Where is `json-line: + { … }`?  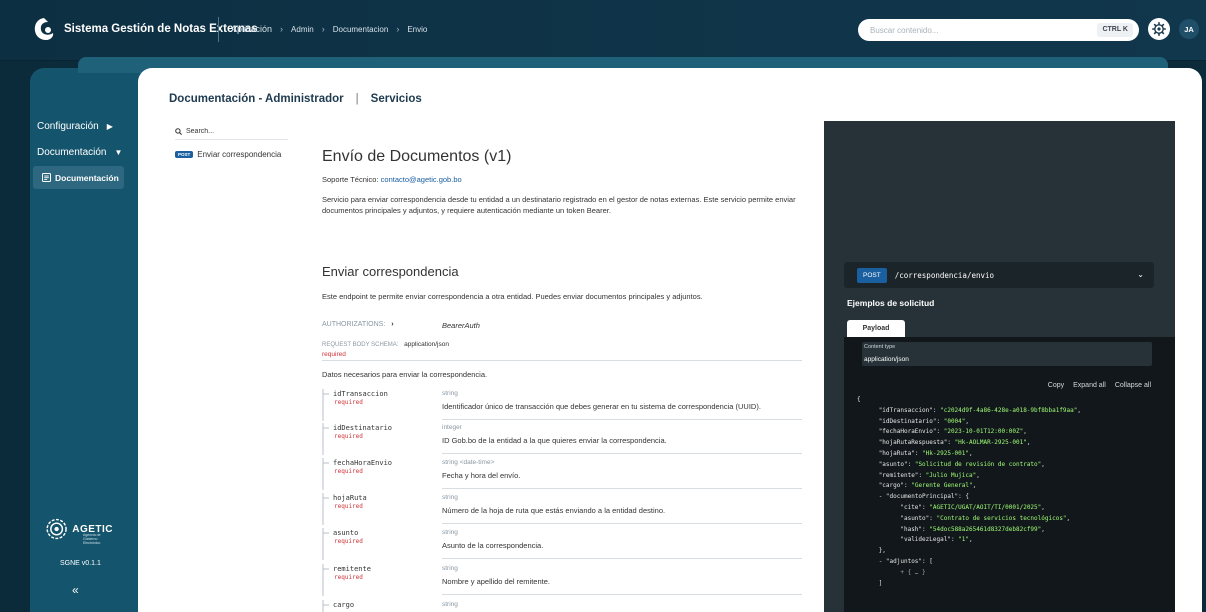 json-line: + { … } is located at coordinates (913, 572).